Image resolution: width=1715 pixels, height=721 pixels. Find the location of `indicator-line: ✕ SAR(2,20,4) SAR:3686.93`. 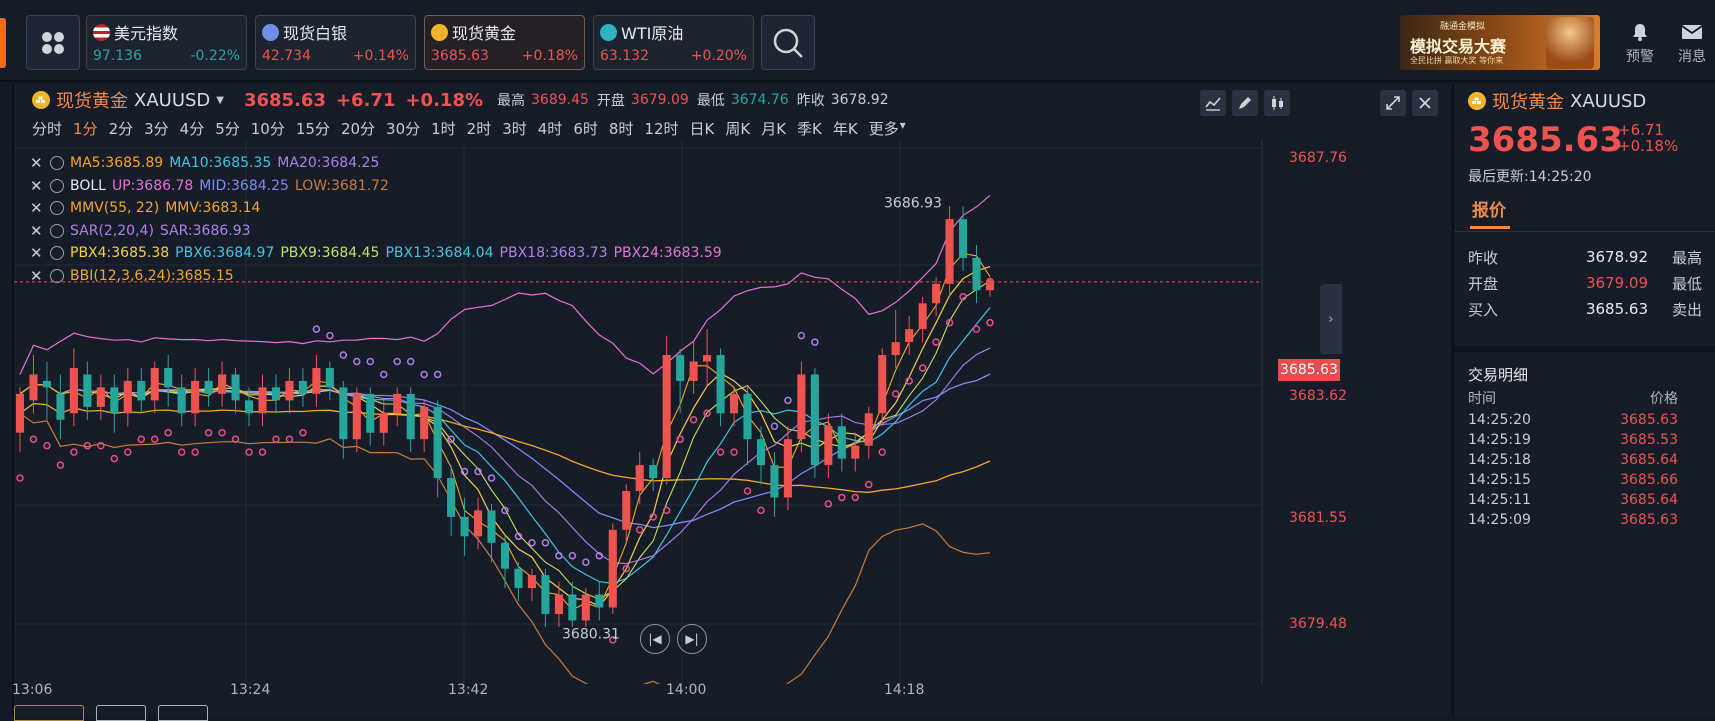

indicator-line: ✕ SAR(2,20,4) SAR:3686.93 is located at coordinates (376, 231).